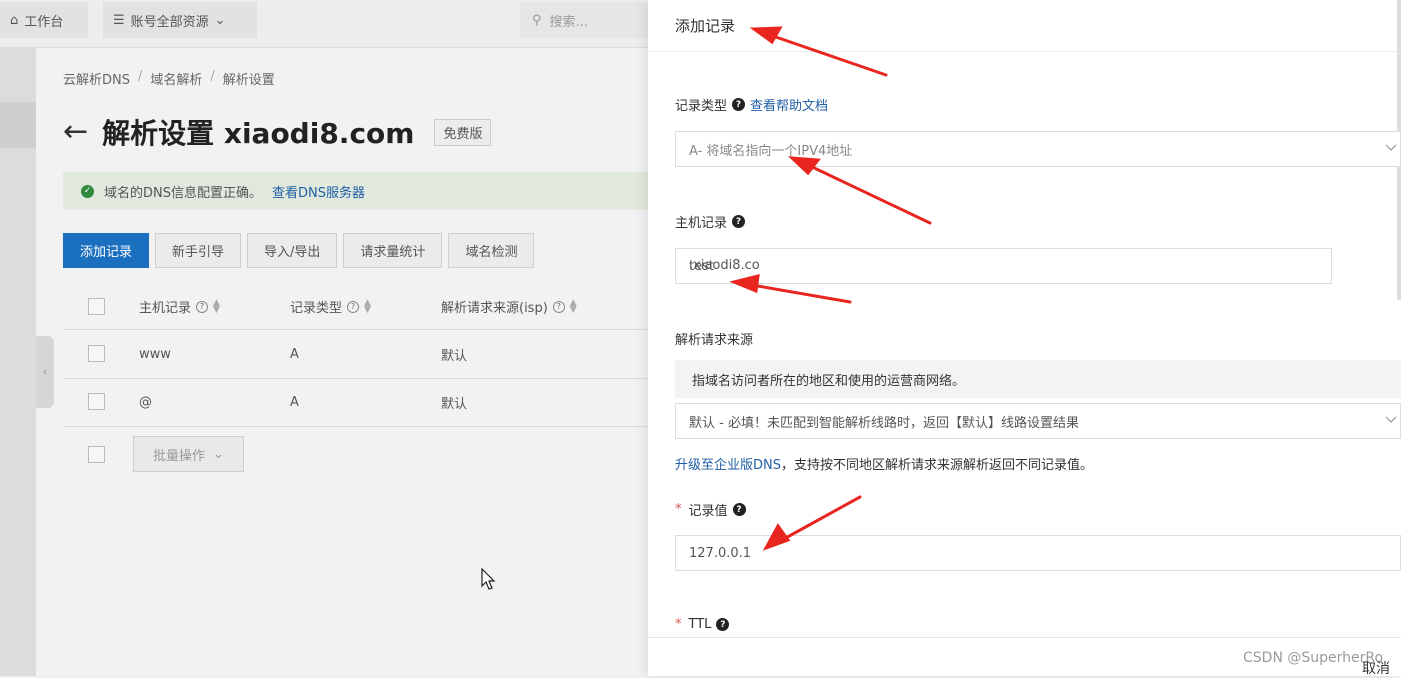 This screenshot has width=1401, height=678. What do you see at coordinates (44, 20) in the screenshot?
I see `workbench-button: ⌂ 工作台` at bounding box center [44, 20].